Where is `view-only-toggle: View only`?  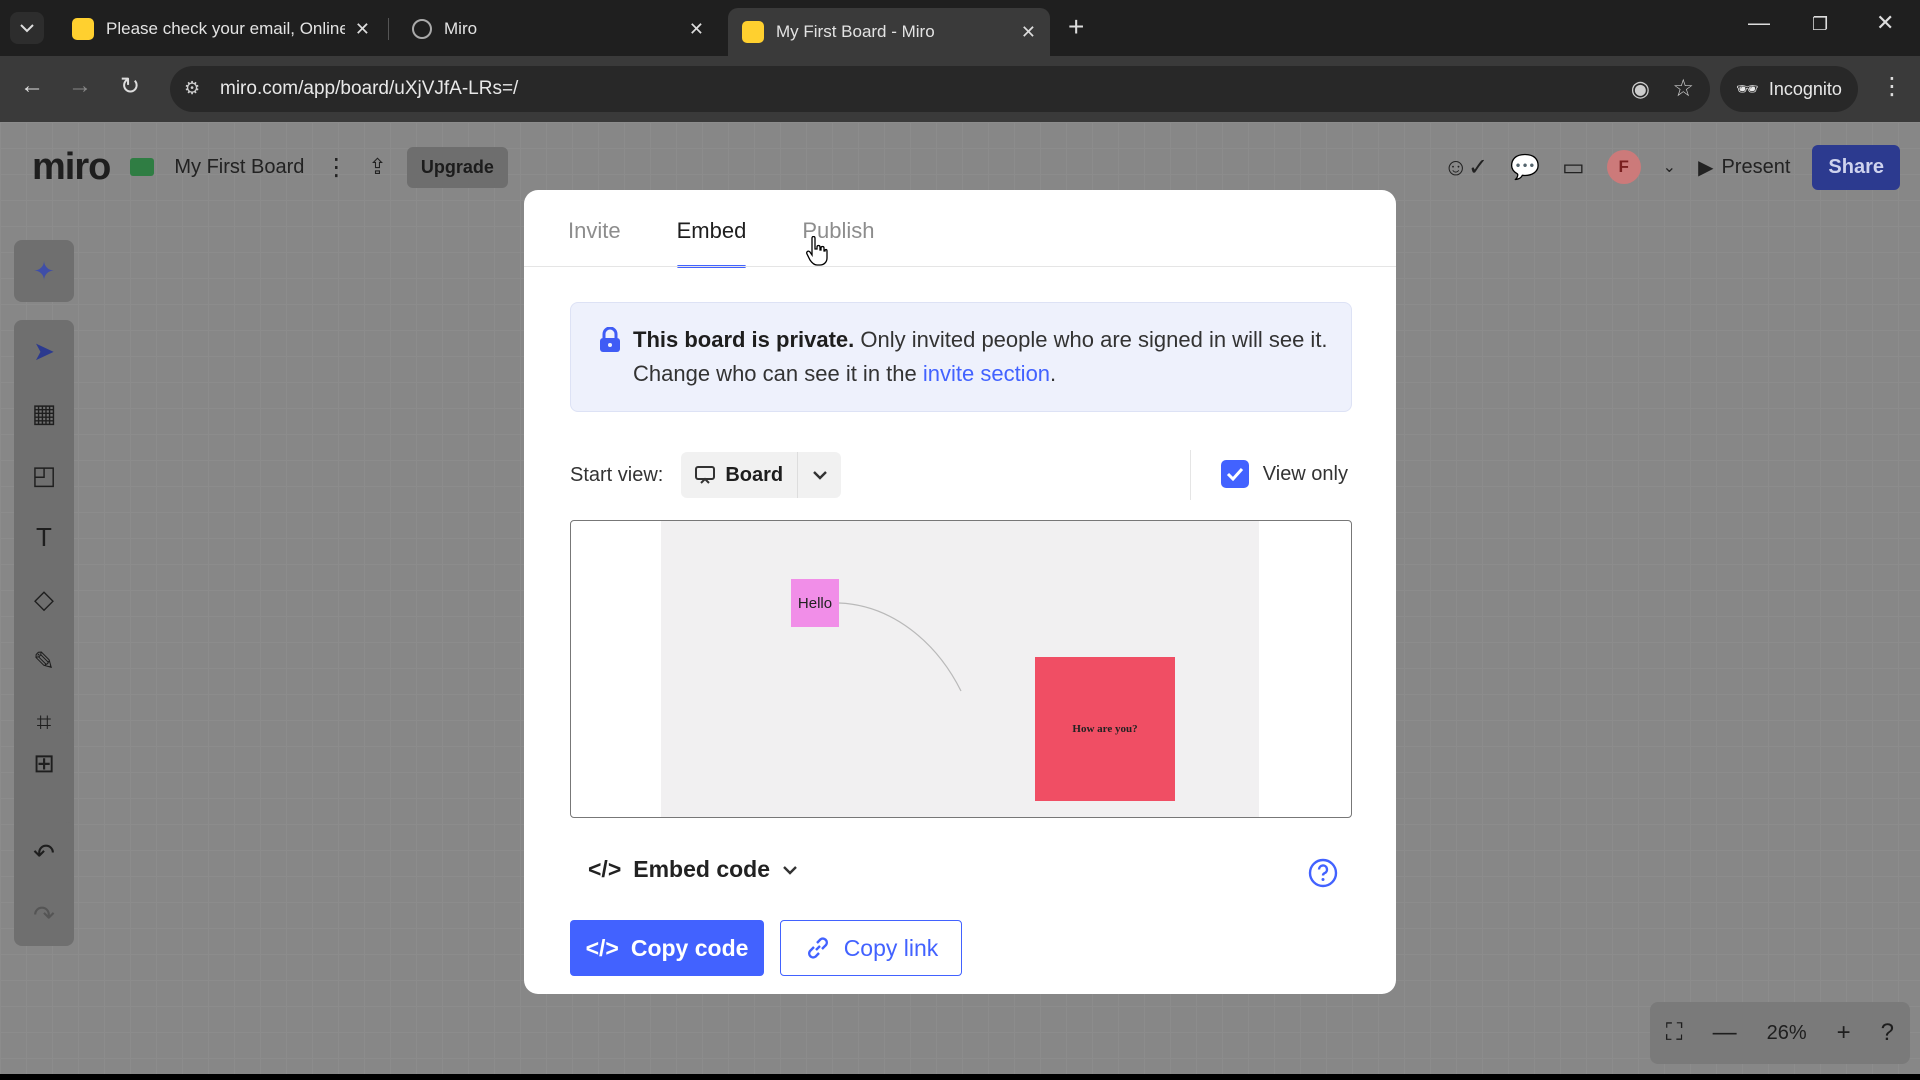 view-only-toggle: View only is located at coordinates (1284, 474).